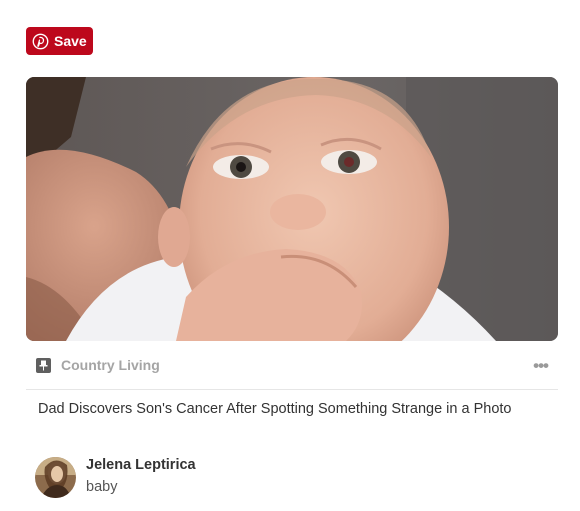 This screenshot has height=511, width=580. Describe the element at coordinates (292, 366) in the screenshot. I see `source-row: Country Living •••` at that location.